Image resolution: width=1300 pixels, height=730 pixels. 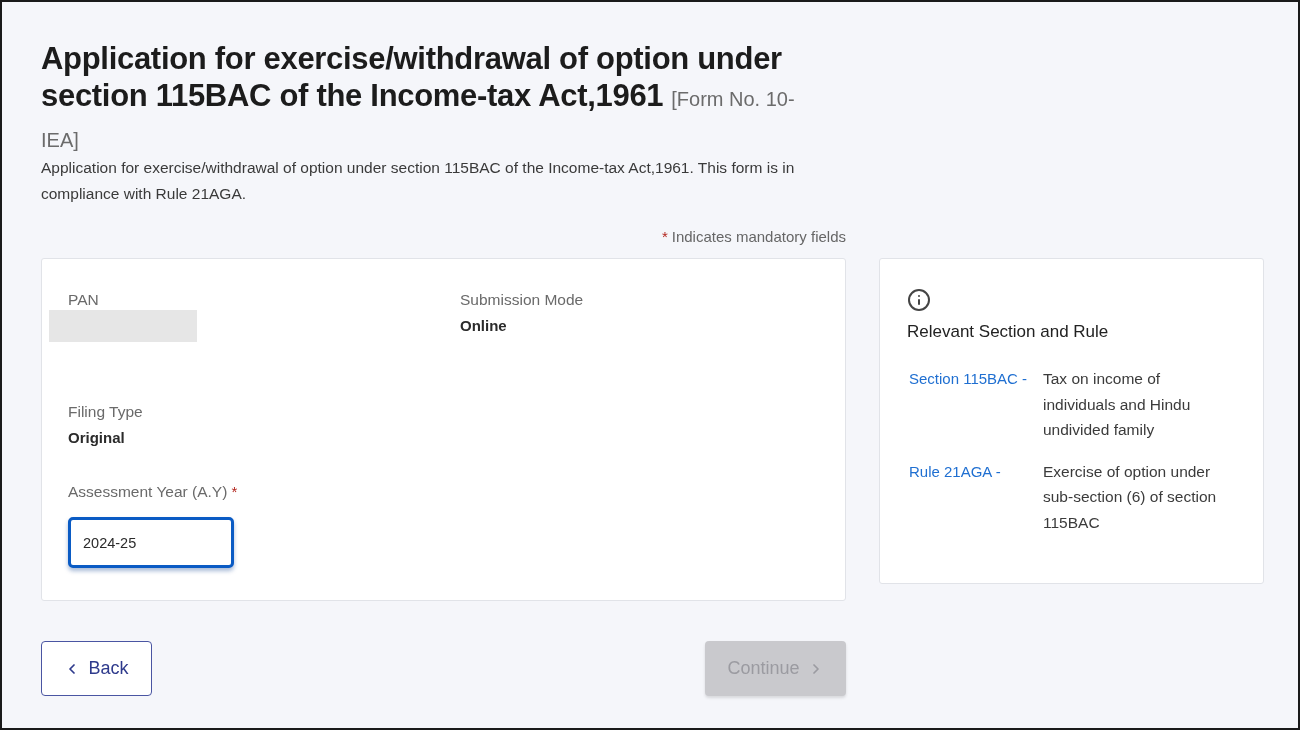 I want to click on page-description: Application for exercise/withdrawal of option under section 115BAC of the Income-tax Act,1961. This form is in compliance with Rule 21AGA., so click(x=418, y=181).